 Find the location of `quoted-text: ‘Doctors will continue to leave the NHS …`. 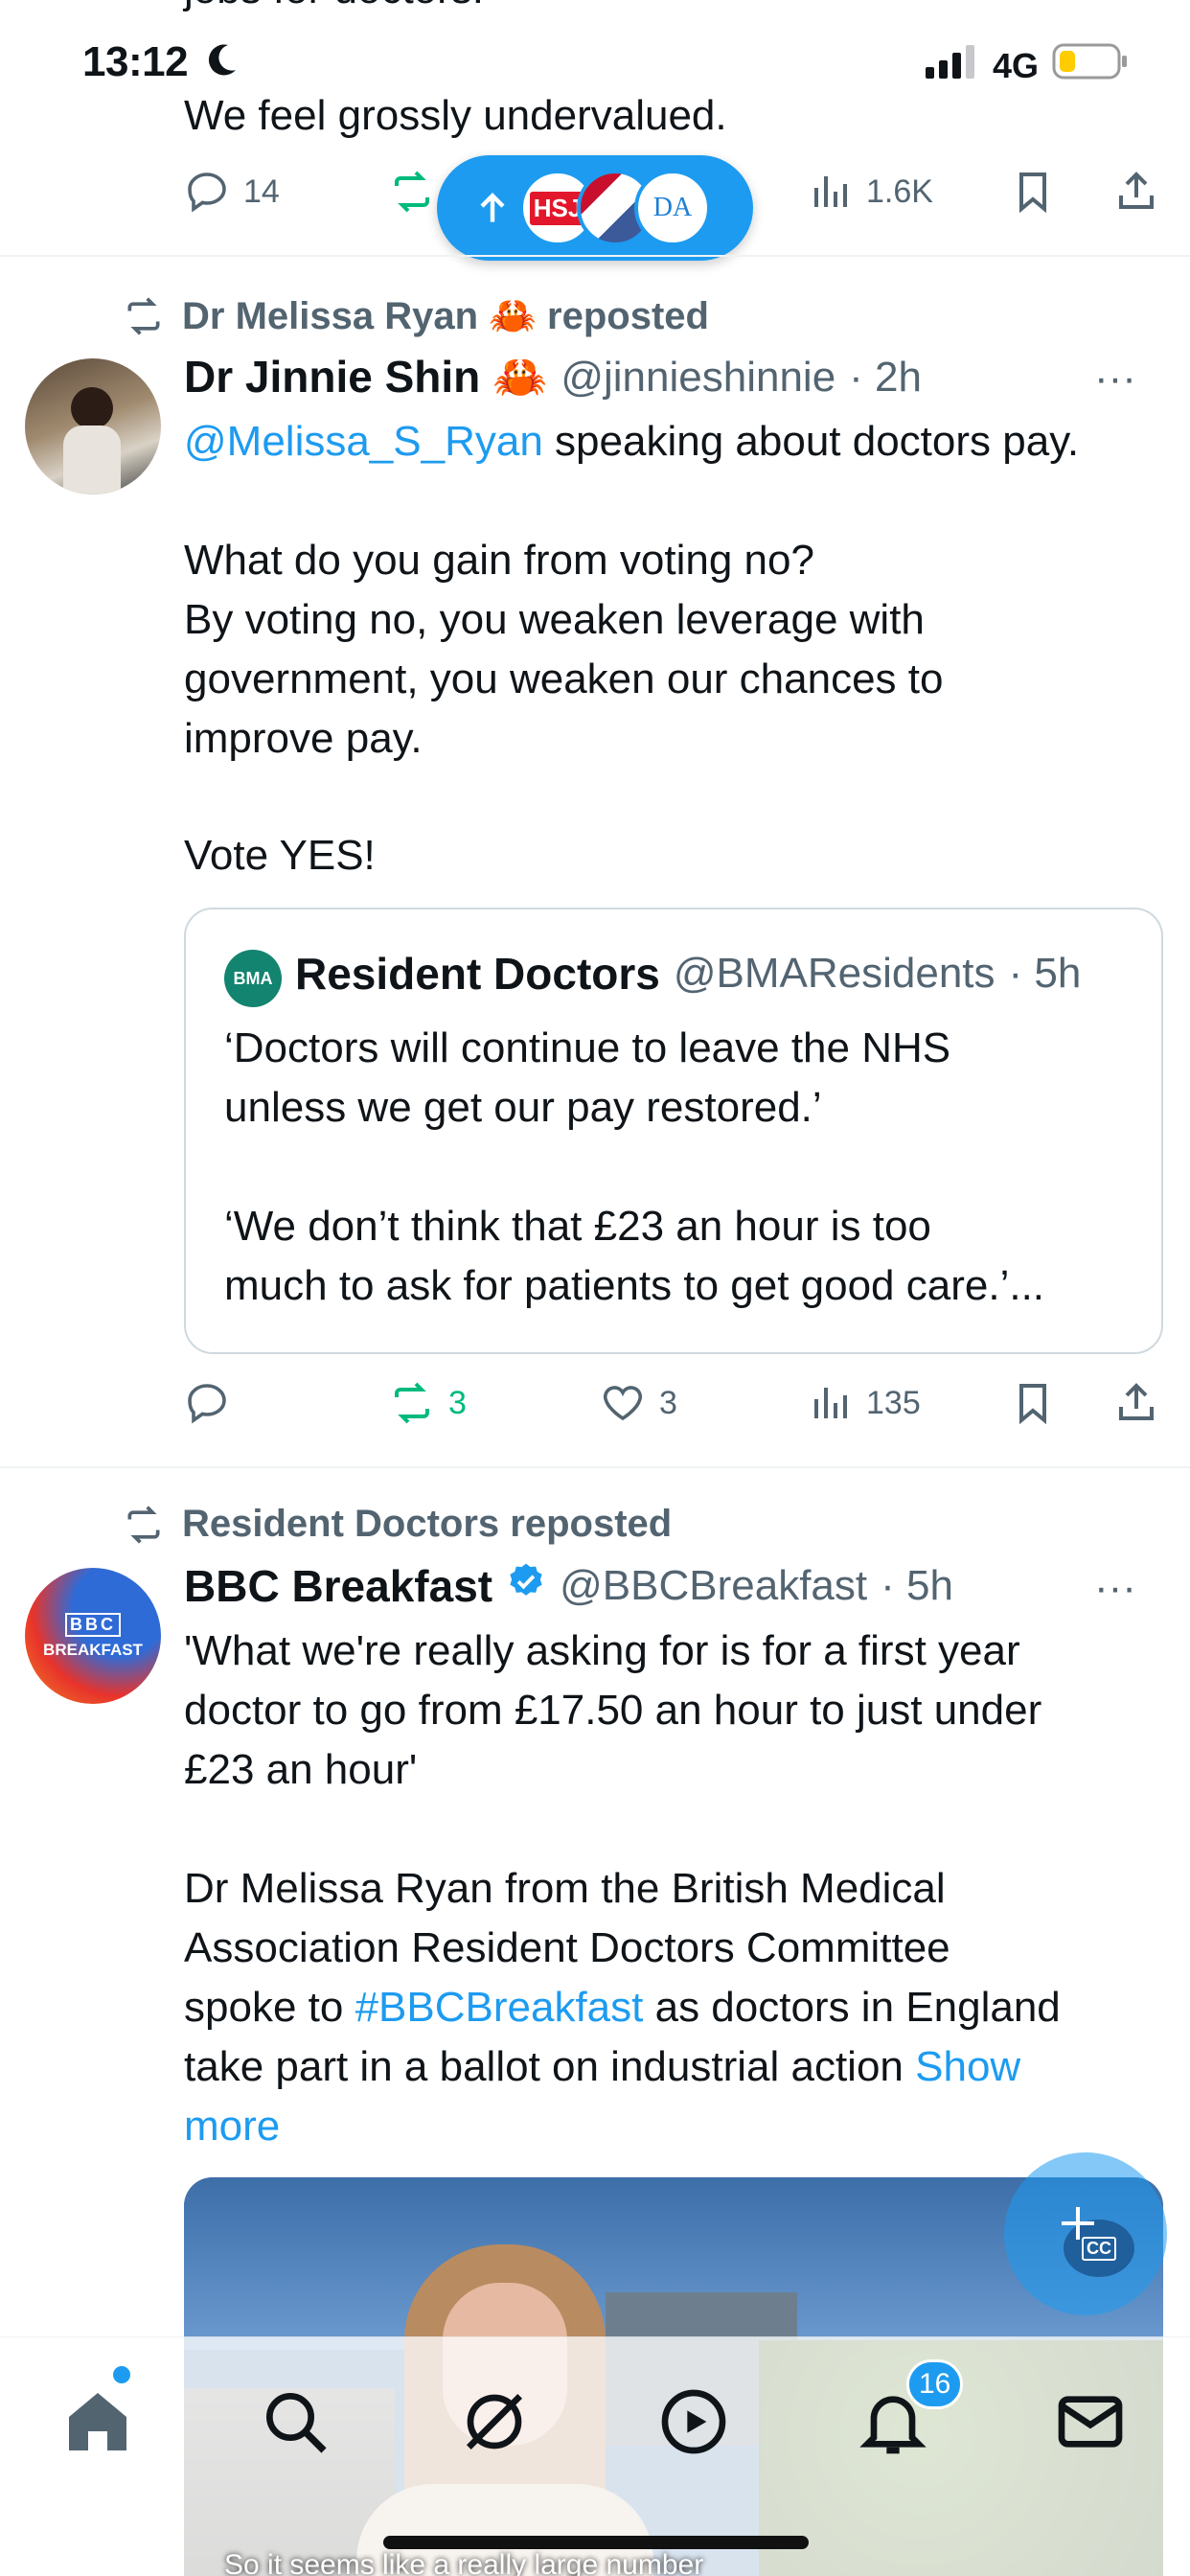

quoted-text: ‘Doctors will continue to leave the NHS … is located at coordinates (634, 1167).